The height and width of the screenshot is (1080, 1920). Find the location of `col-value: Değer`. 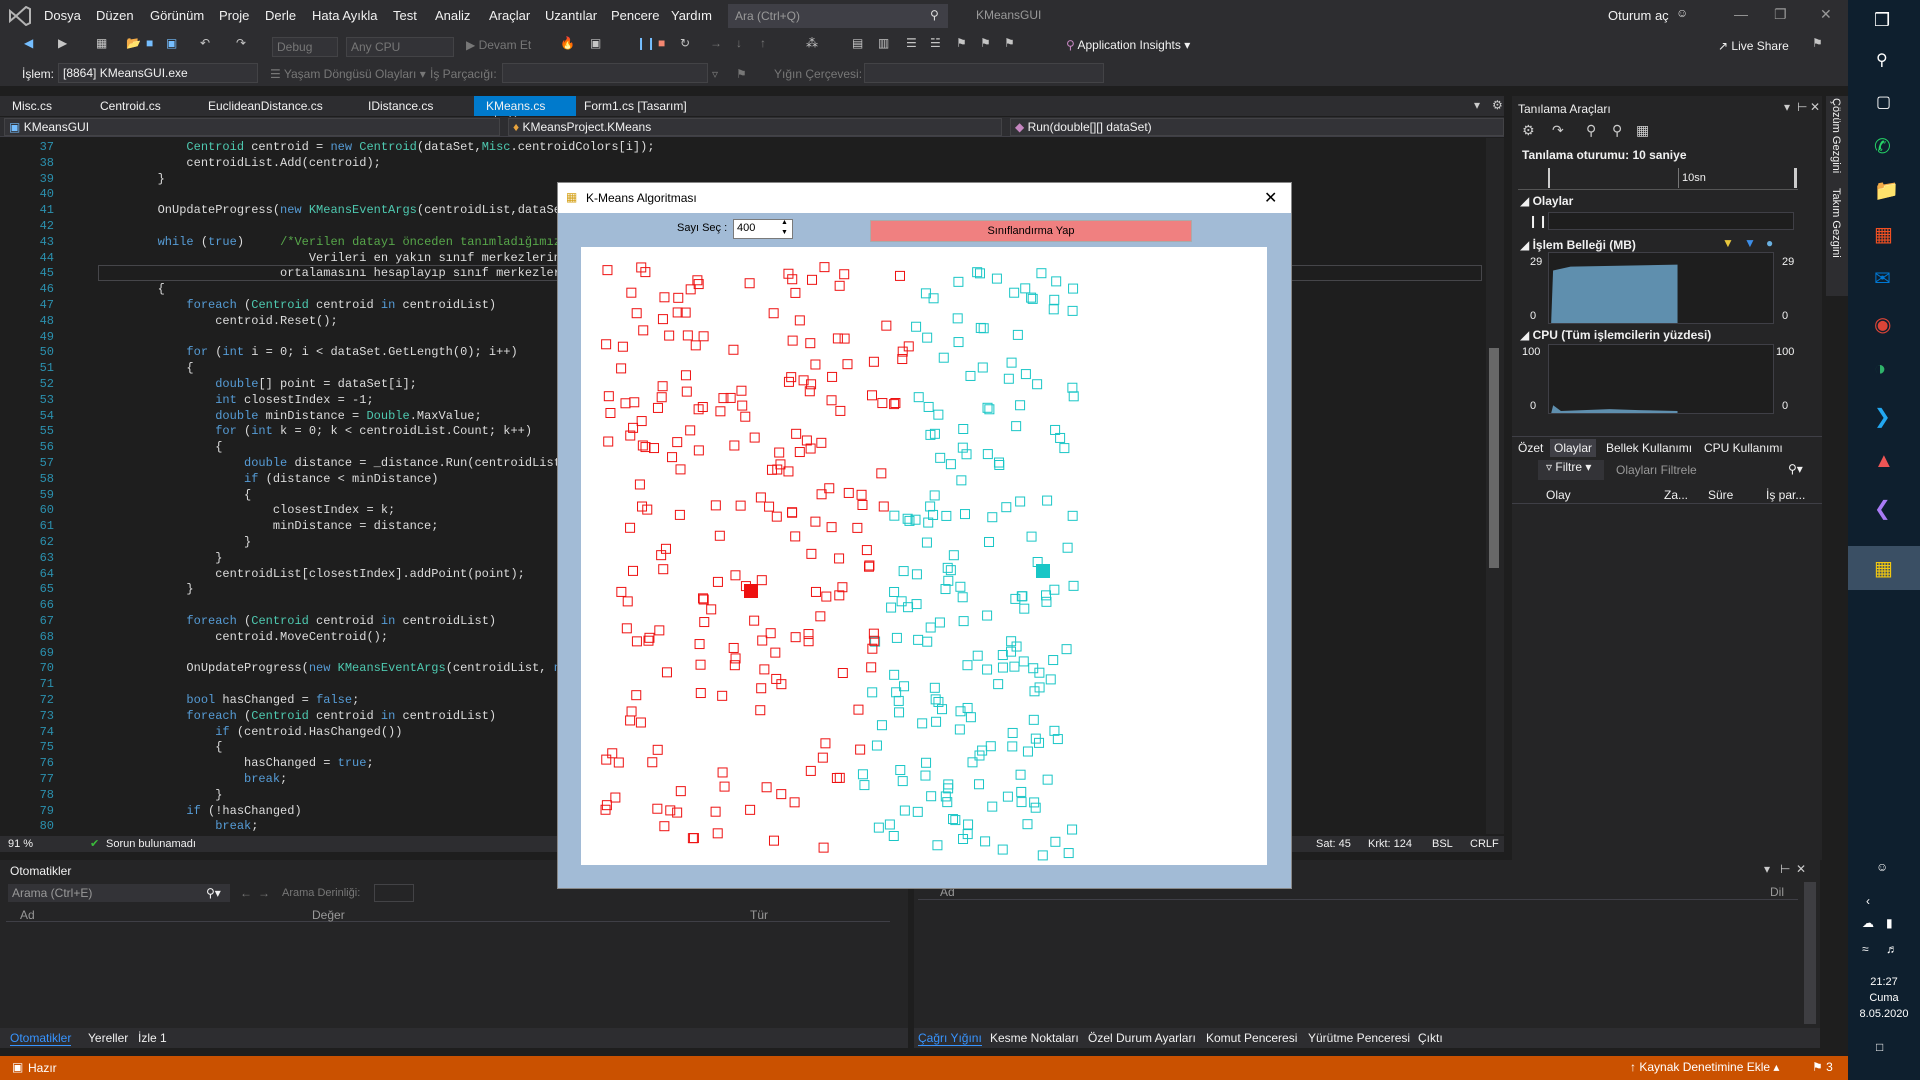

col-value: Değer is located at coordinates (328, 915).